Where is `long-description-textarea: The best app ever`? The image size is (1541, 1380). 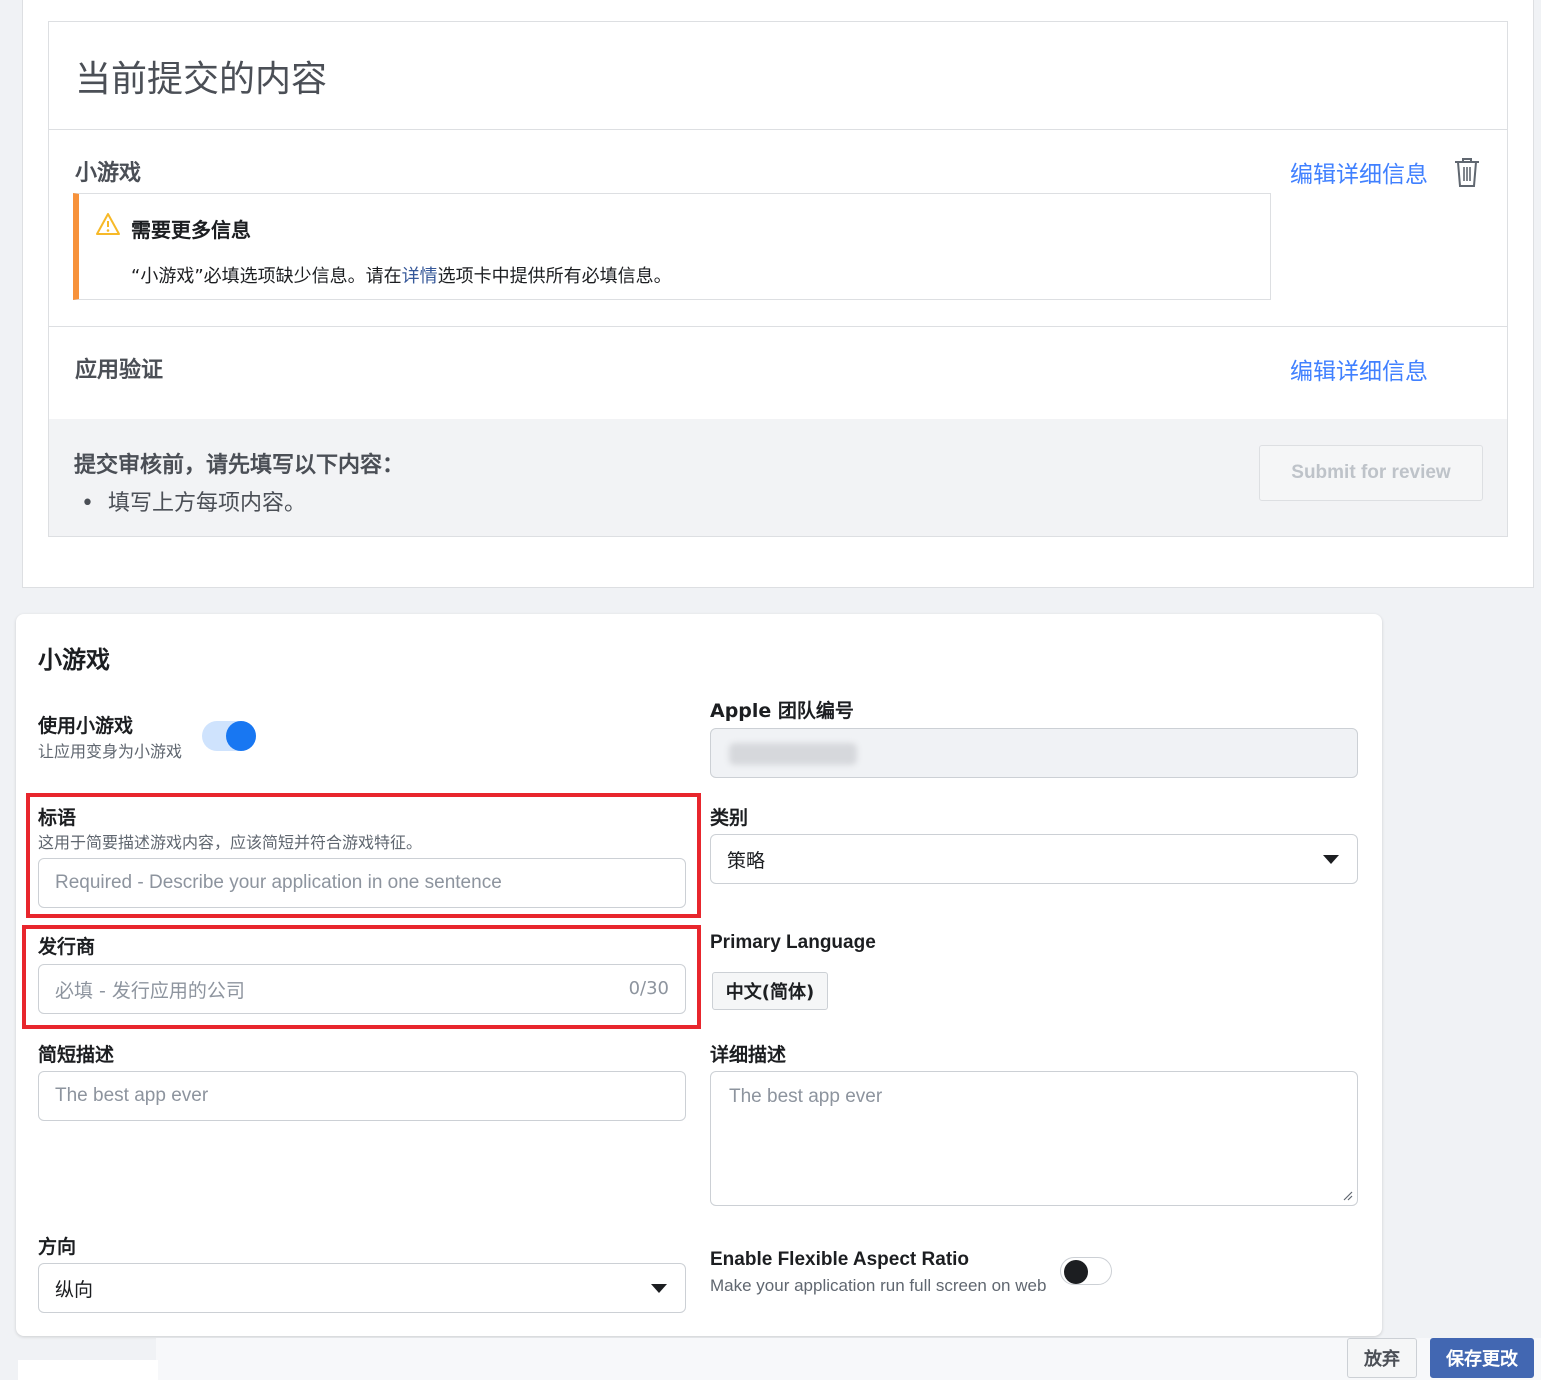 long-description-textarea: The best app ever is located at coordinates (1034, 1138).